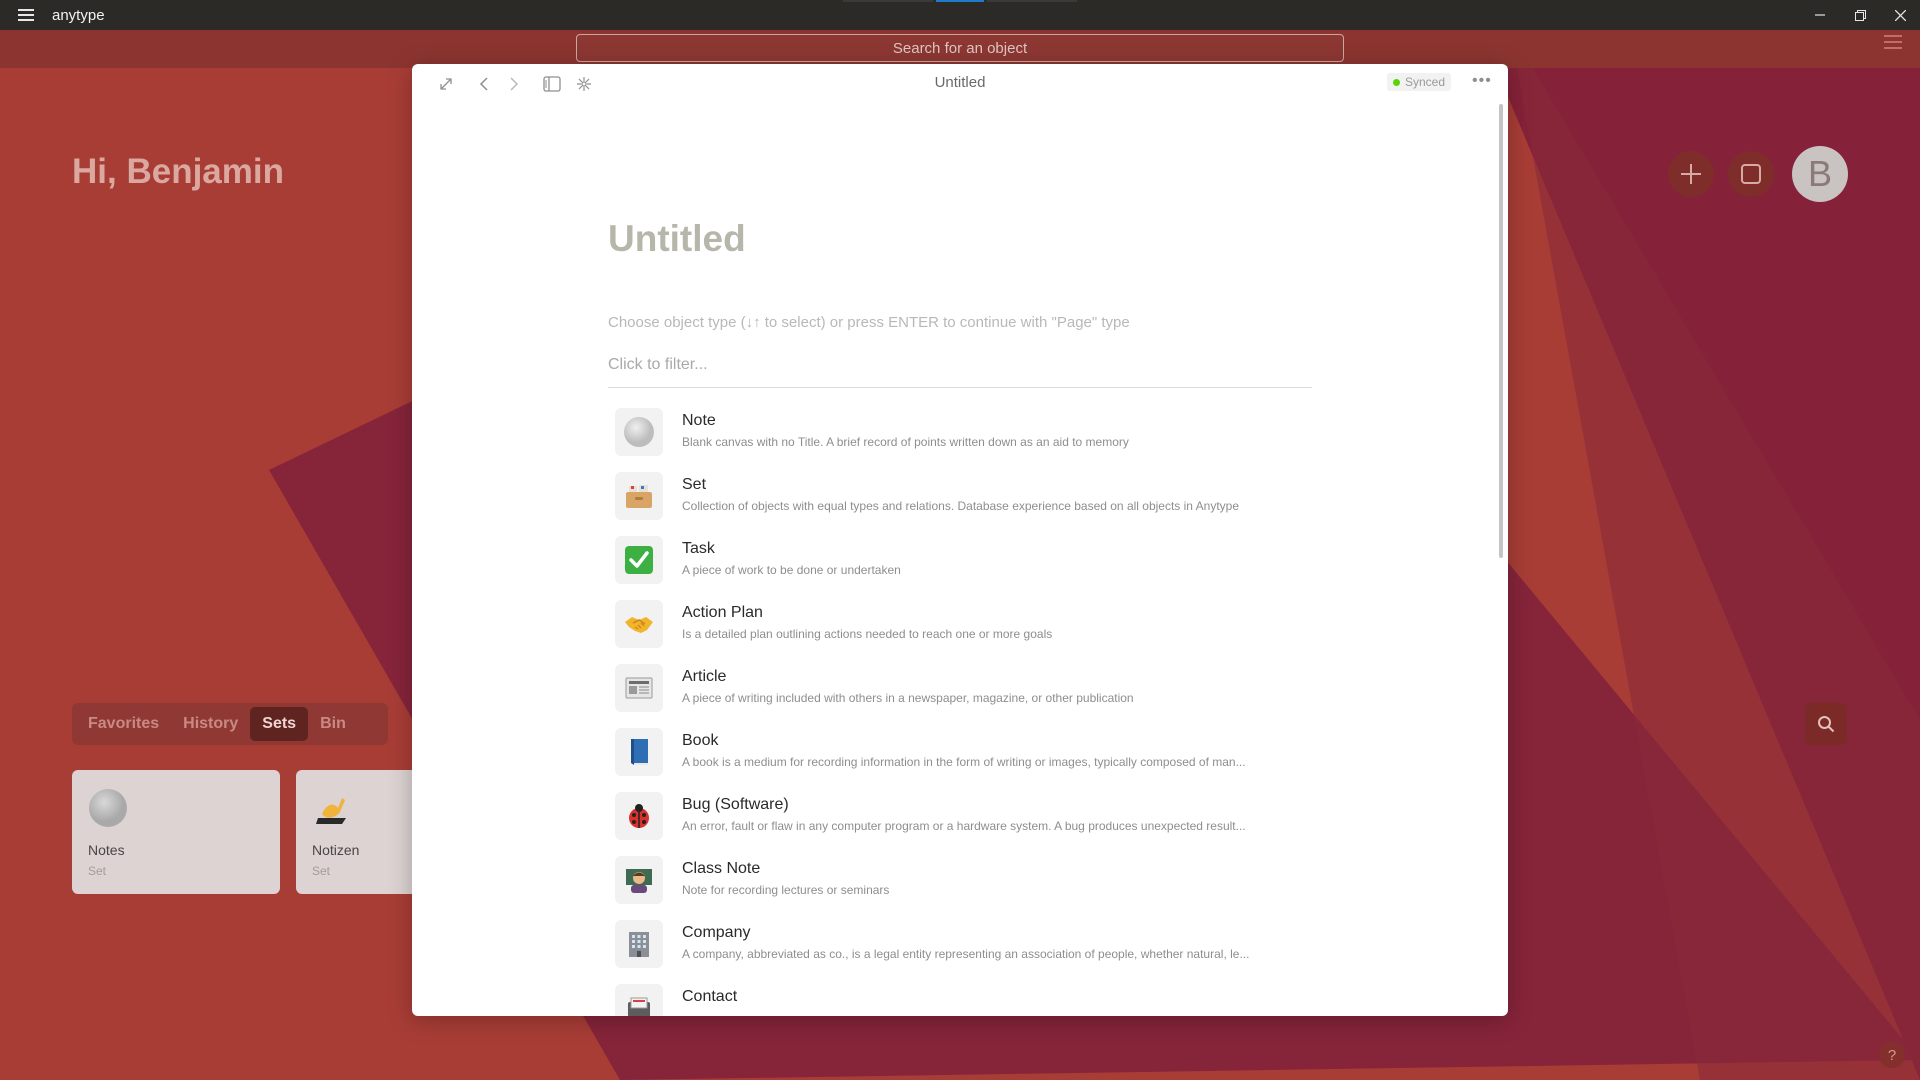 Image resolution: width=1920 pixels, height=1080 pixels. Describe the element at coordinates (1892, 1055) in the screenshot. I see `help-button: ?` at that location.